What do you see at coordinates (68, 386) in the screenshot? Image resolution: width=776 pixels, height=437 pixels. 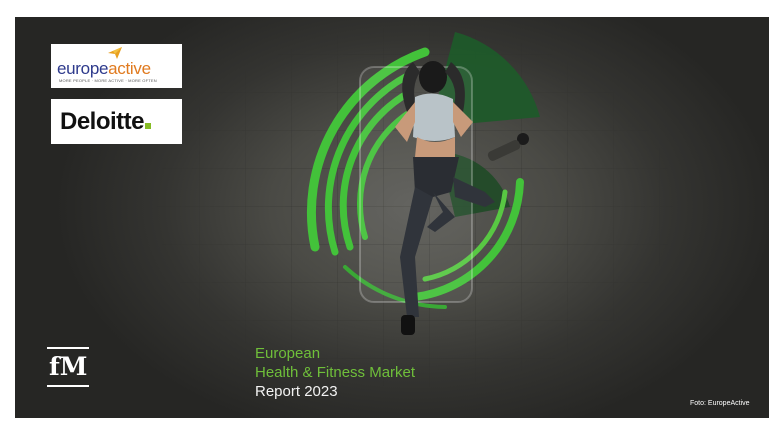 I see `fm-logo-bottom-bar` at bounding box center [68, 386].